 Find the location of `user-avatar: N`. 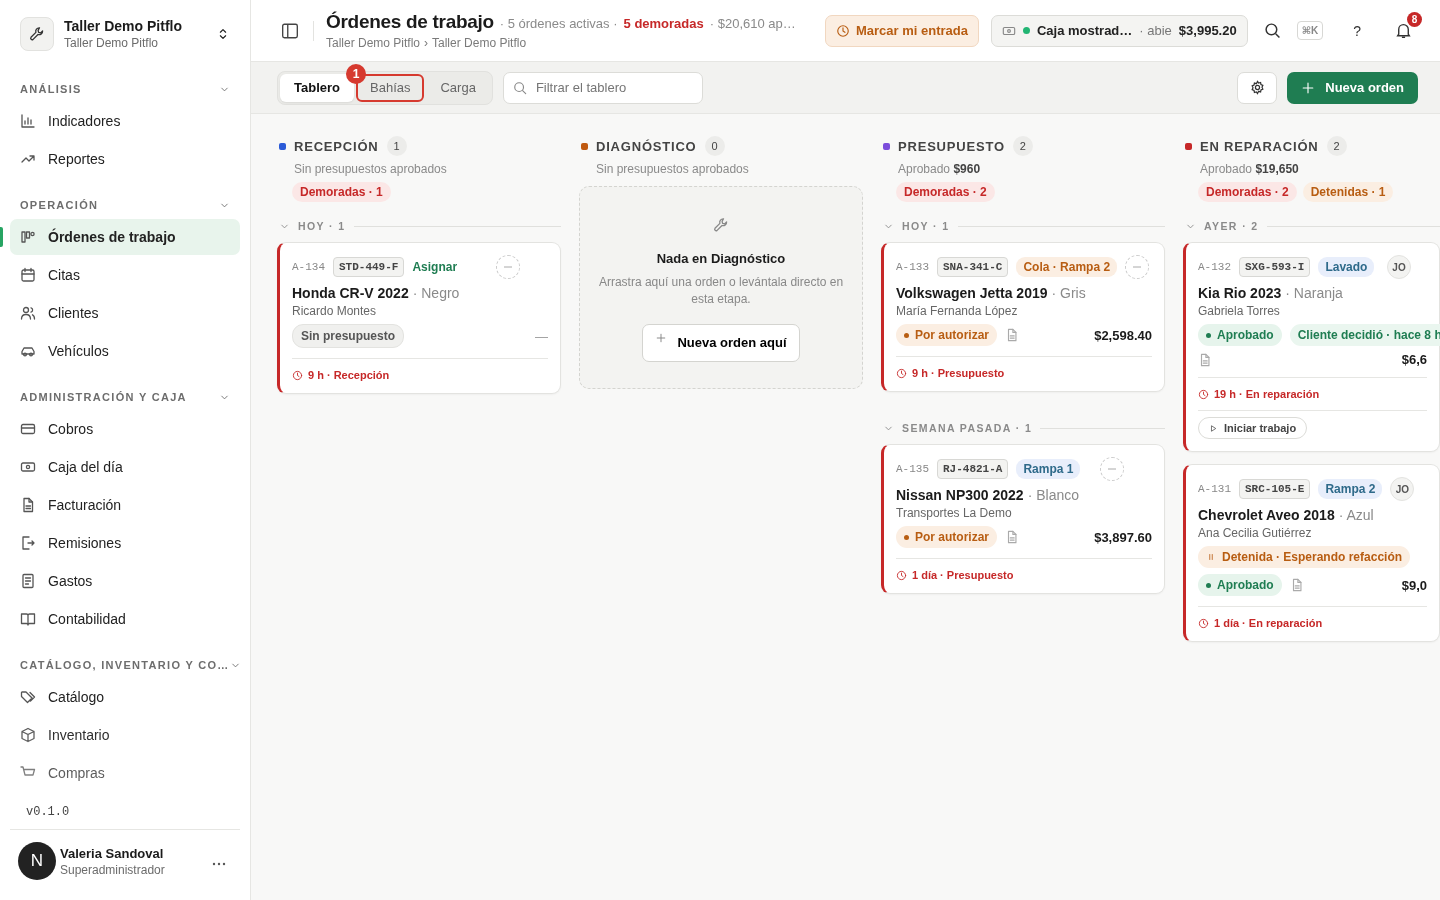

user-avatar: N is located at coordinates (37, 861).